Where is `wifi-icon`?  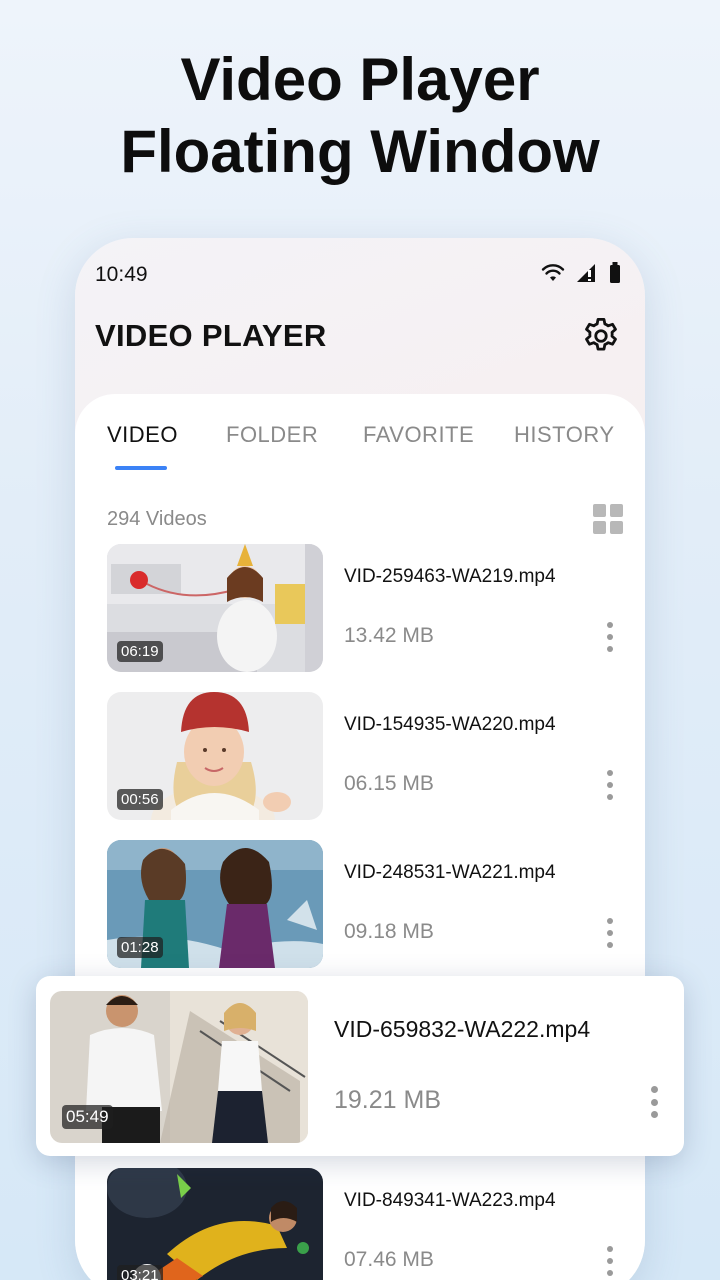 wifi-icon is located at coordinates (553, 275).